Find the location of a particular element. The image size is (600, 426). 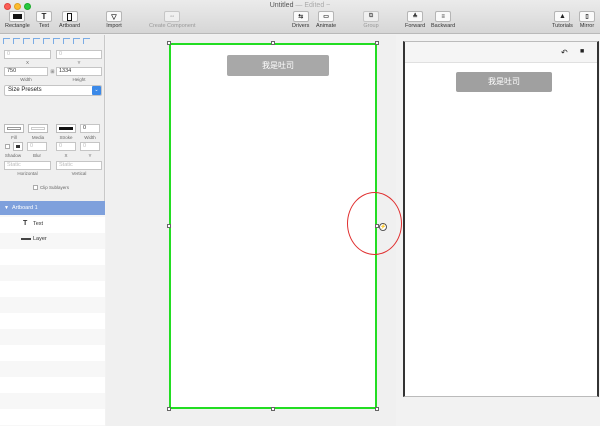

drivers-button: ⇆ Drivers is located at coordinates (300, 20).